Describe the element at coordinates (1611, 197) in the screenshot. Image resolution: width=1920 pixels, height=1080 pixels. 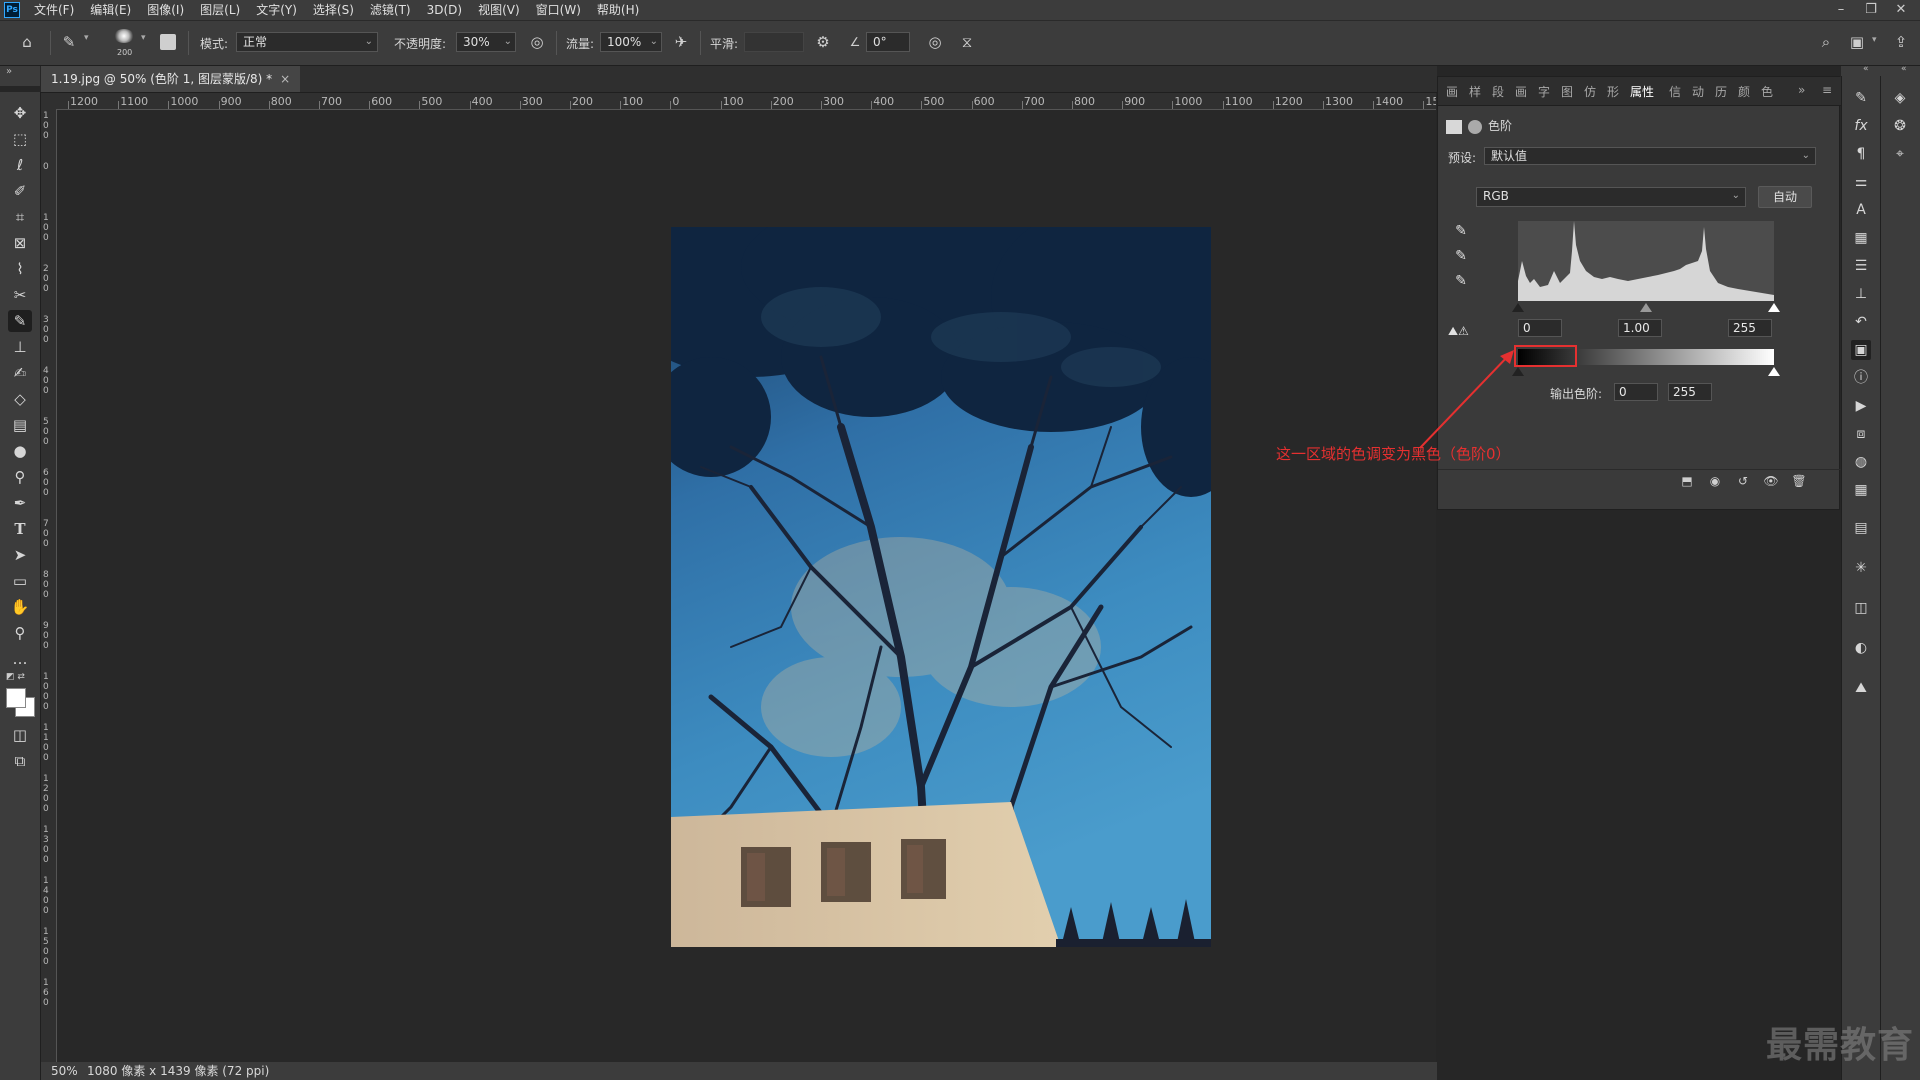
I see `channel-select: RGB ⌄` at that location.